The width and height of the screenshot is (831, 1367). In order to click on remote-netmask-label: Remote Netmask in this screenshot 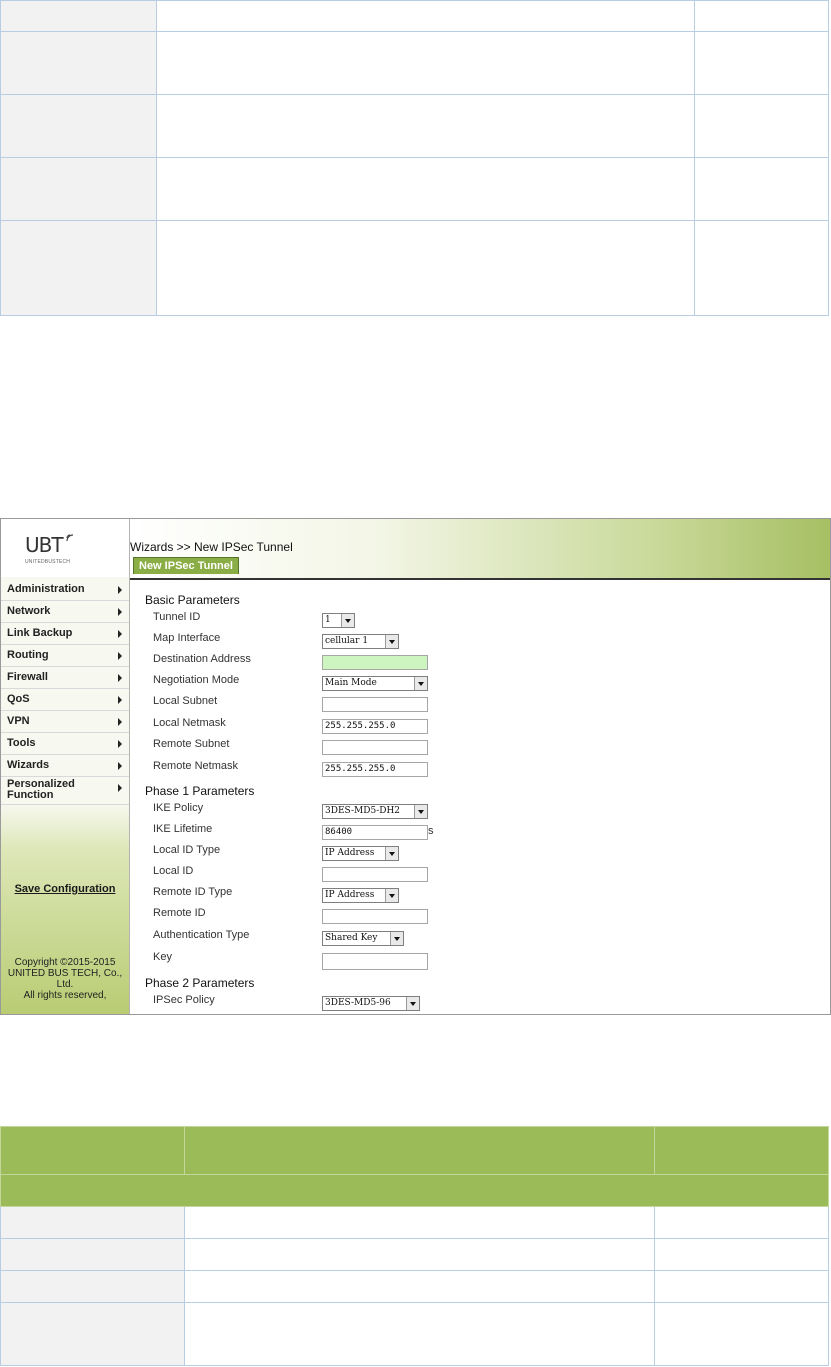, I will do `click(195, 766)`.